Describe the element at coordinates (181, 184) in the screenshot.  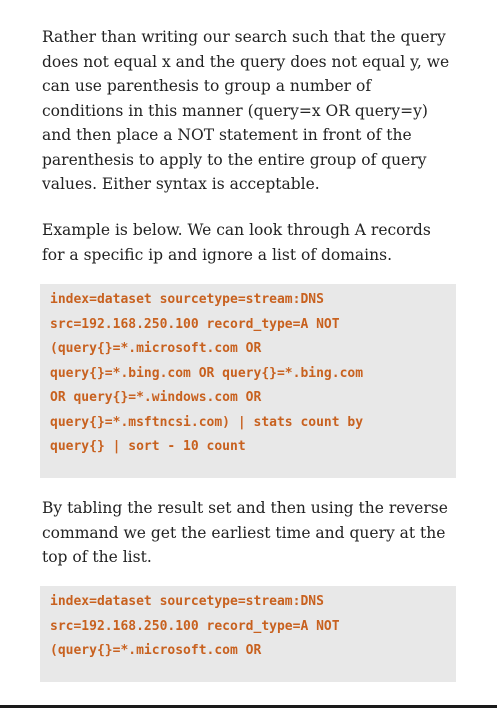
I see `text-line: values. Either syntax is acceptable.` at that location.